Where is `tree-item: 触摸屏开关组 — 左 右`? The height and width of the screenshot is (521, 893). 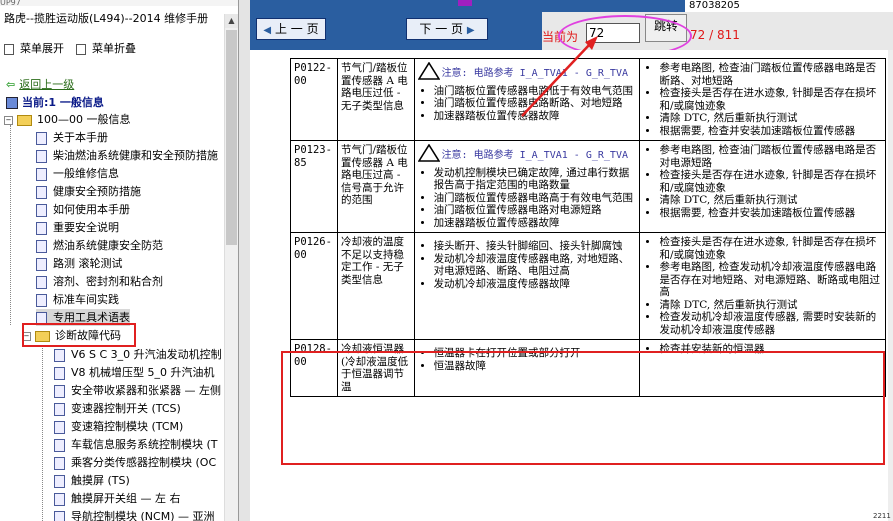
tree-item: 触摸屏开关组 — 左 右 is located at coordinates (117, 498).